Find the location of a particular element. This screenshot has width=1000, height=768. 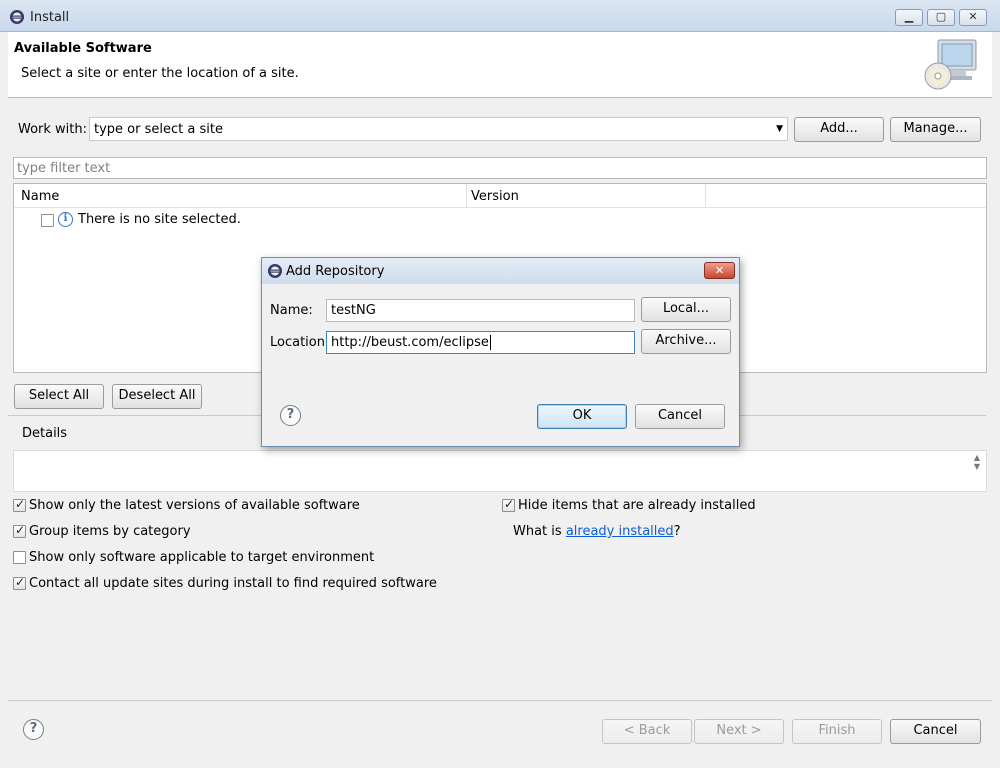

filter-input: type filter text is located at coordinates (500, 168).